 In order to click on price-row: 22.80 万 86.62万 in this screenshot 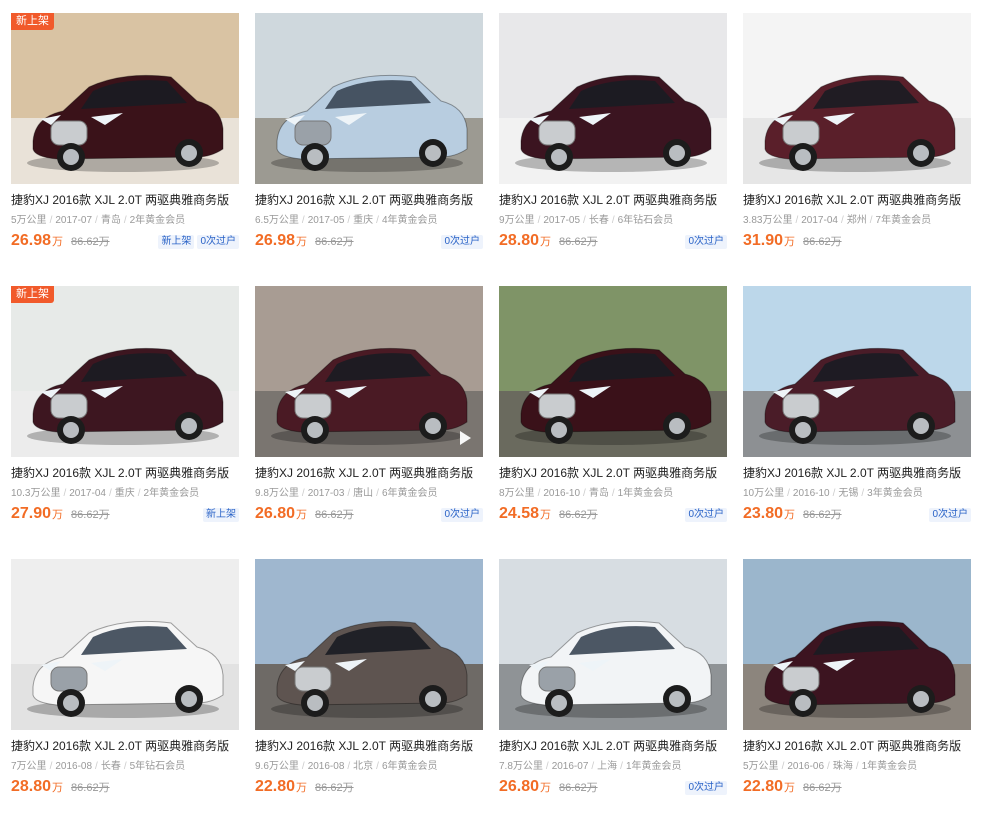, I will do `click(857, 788)`.